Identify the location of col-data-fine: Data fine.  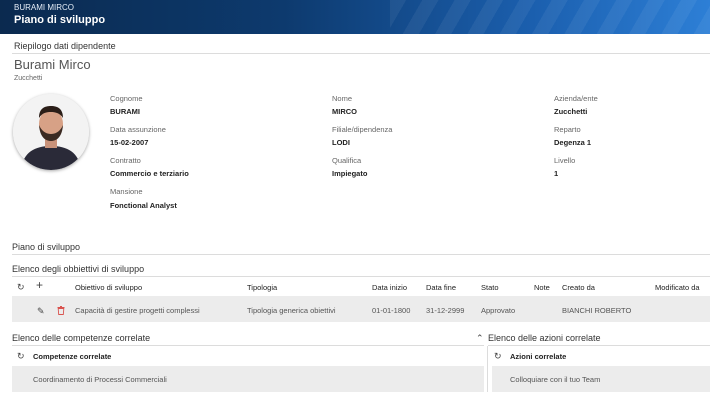
(441, 287).